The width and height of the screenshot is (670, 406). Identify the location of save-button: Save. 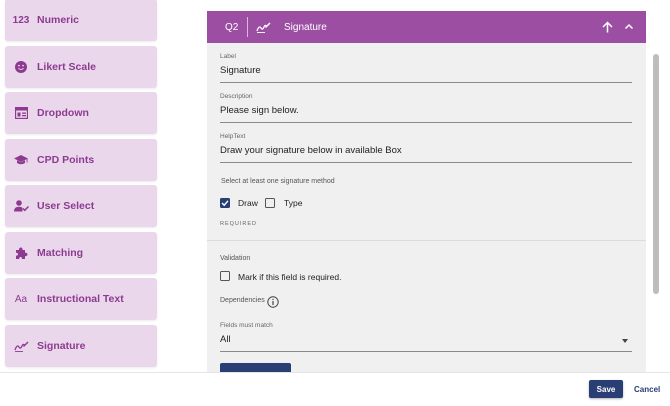
(606, 389).